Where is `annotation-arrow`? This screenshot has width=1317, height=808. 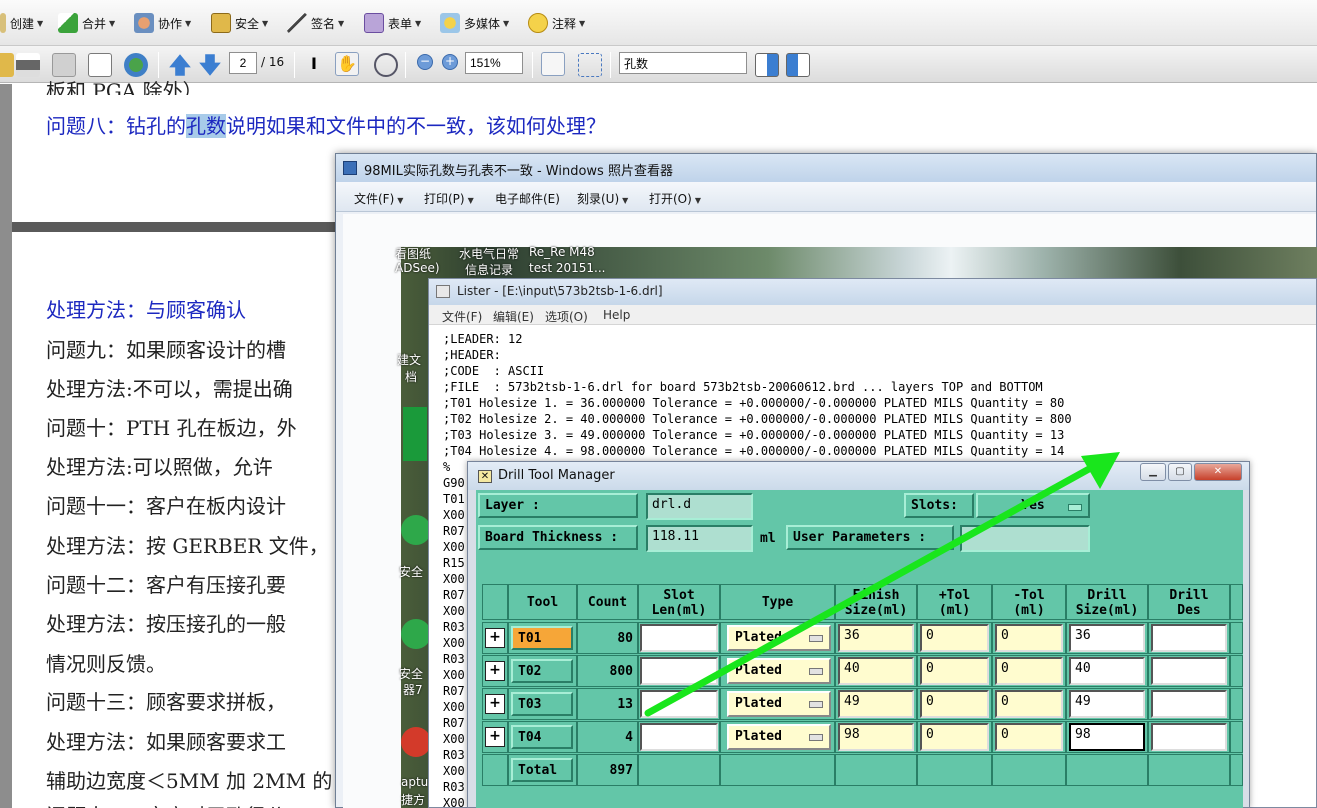 annotation-arrow is located at coordinates (882, 584).